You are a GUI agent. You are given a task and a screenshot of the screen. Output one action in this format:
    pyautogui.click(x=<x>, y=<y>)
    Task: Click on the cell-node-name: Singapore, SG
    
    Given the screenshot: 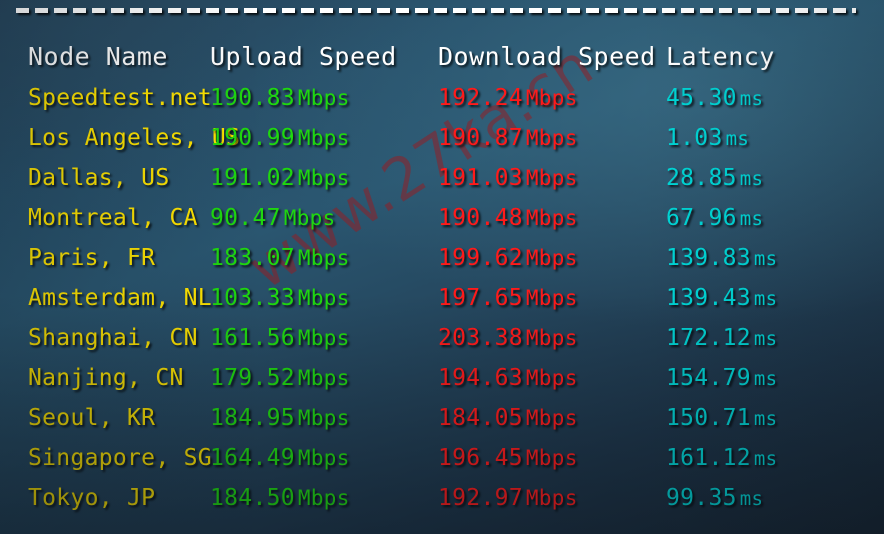 What is the action you would take?
    pyautogui.click(x=120, y=458)
    